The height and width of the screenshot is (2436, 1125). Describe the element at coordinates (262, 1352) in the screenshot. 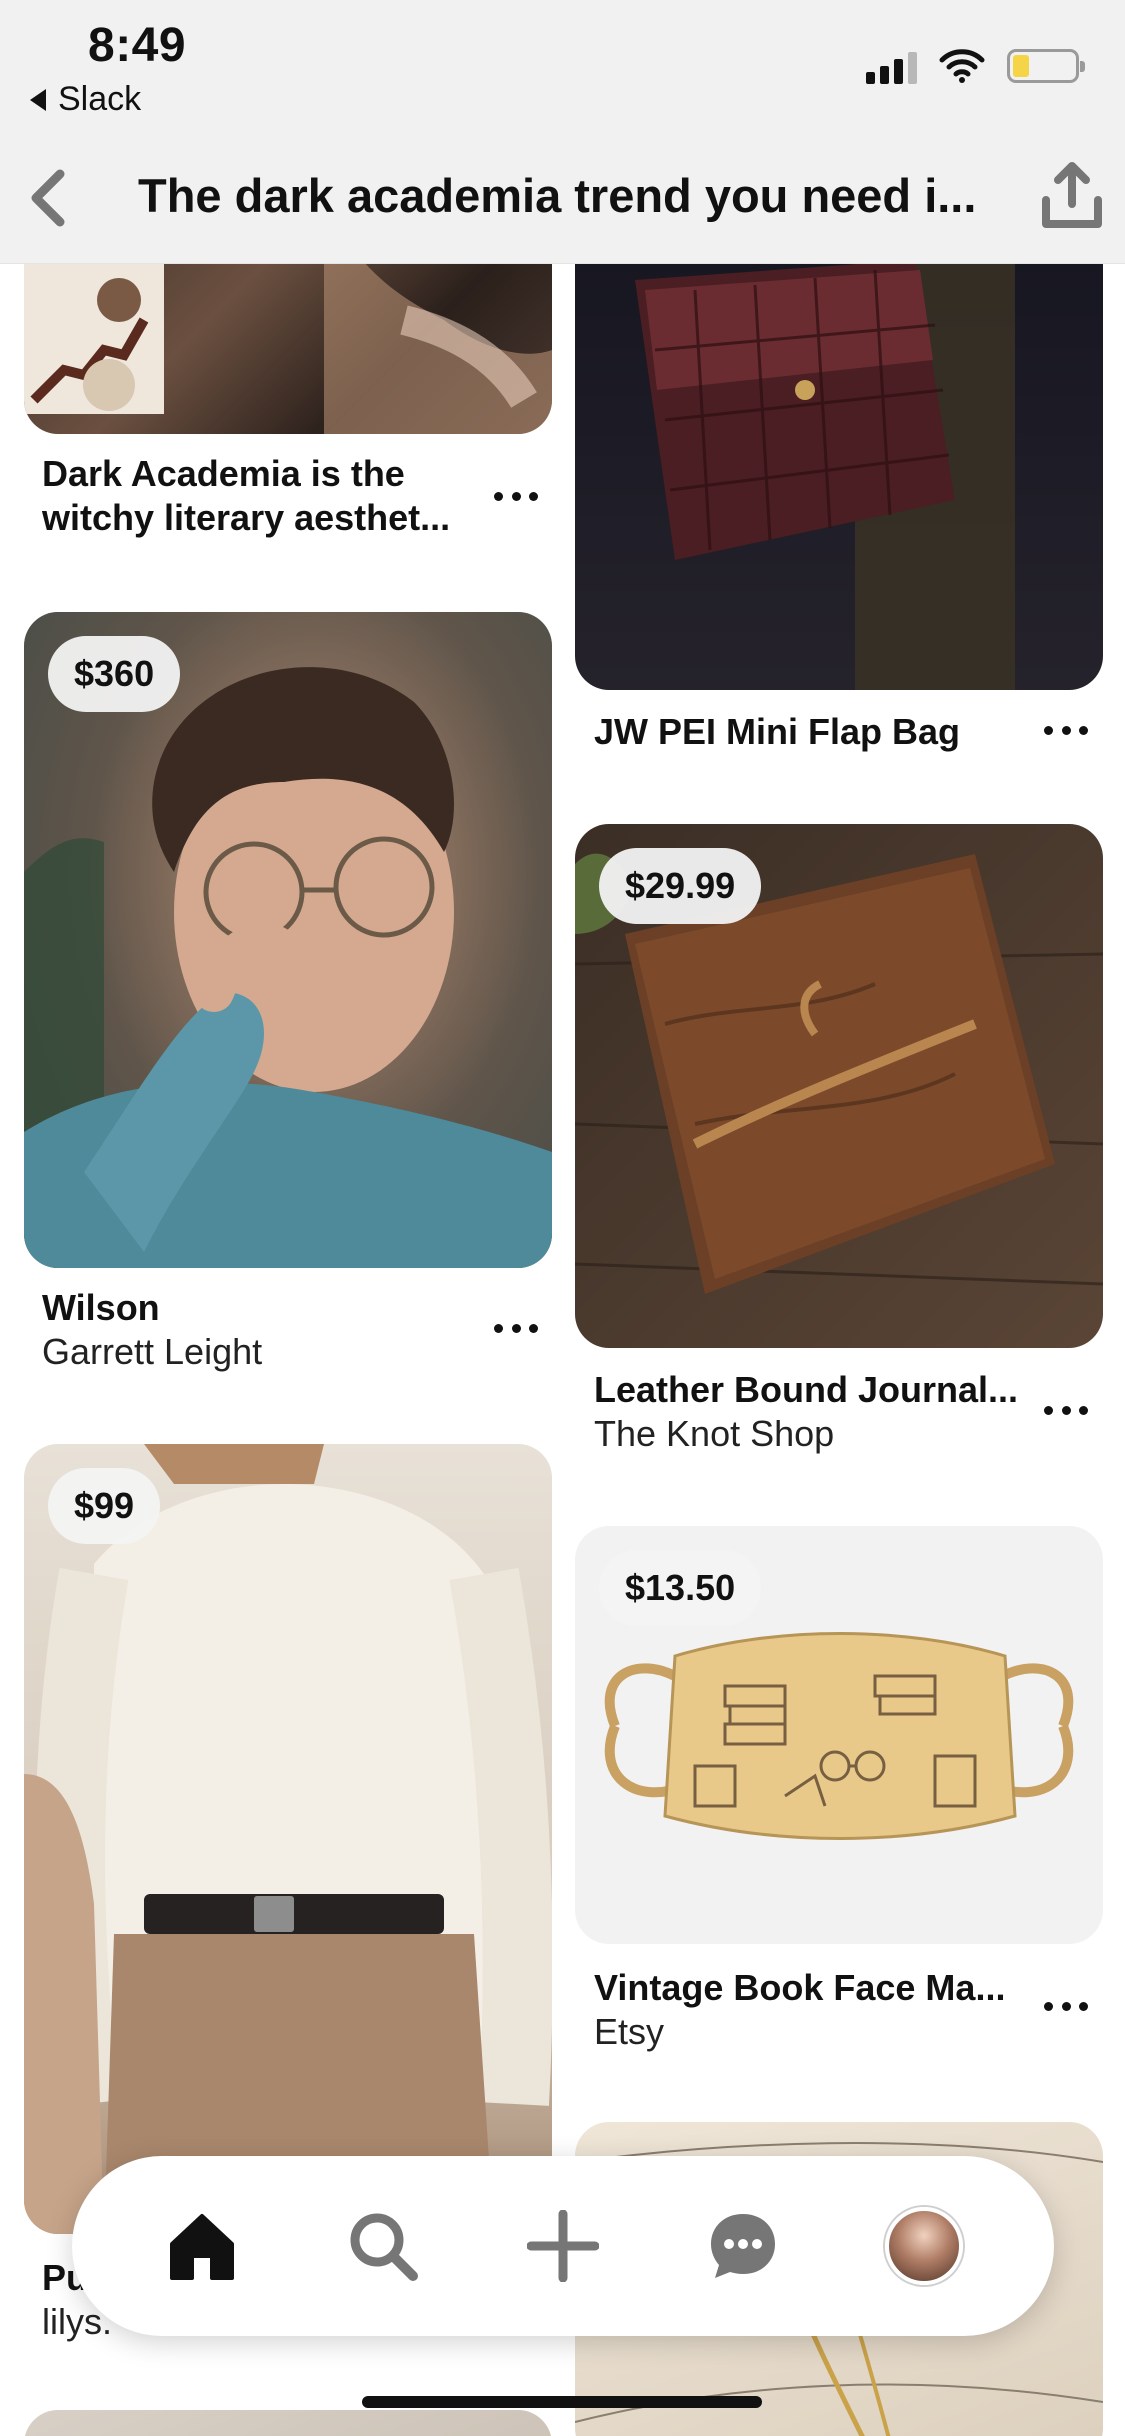

I see `pin-subtitle: Garrett Leight` at that location.